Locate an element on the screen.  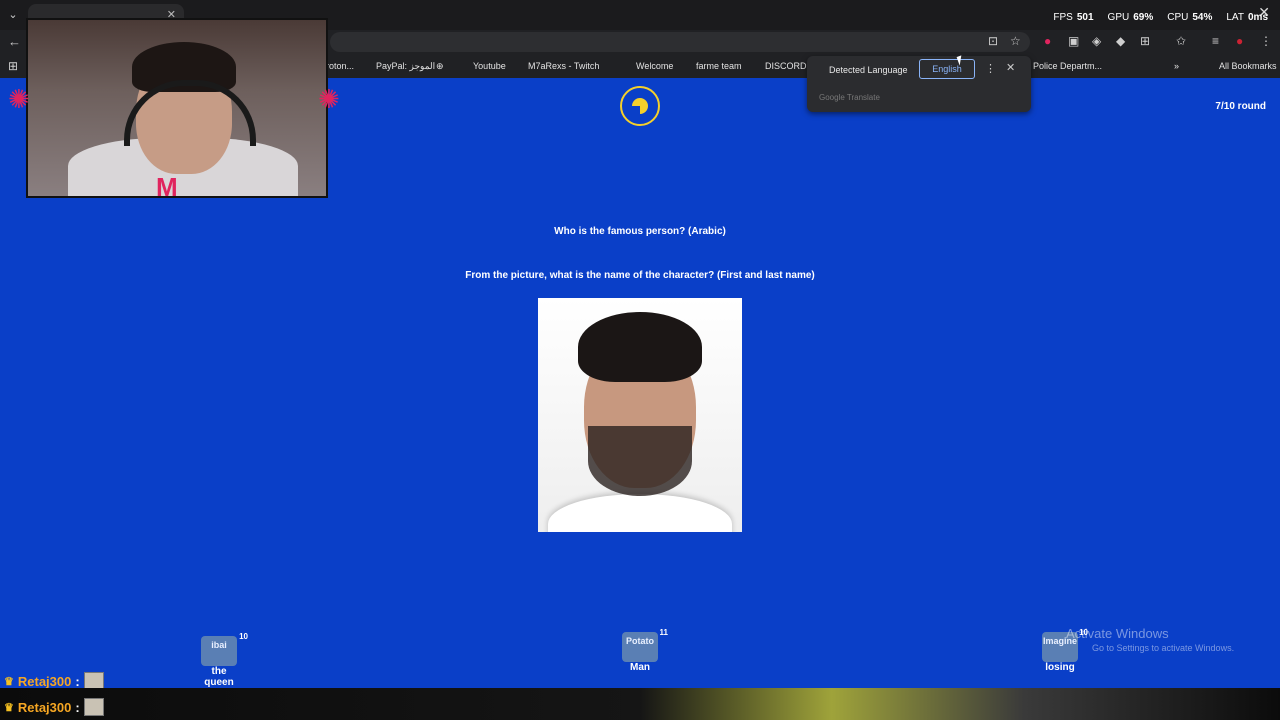
lat-value: 0ms is located at coordinates (1257, 17).